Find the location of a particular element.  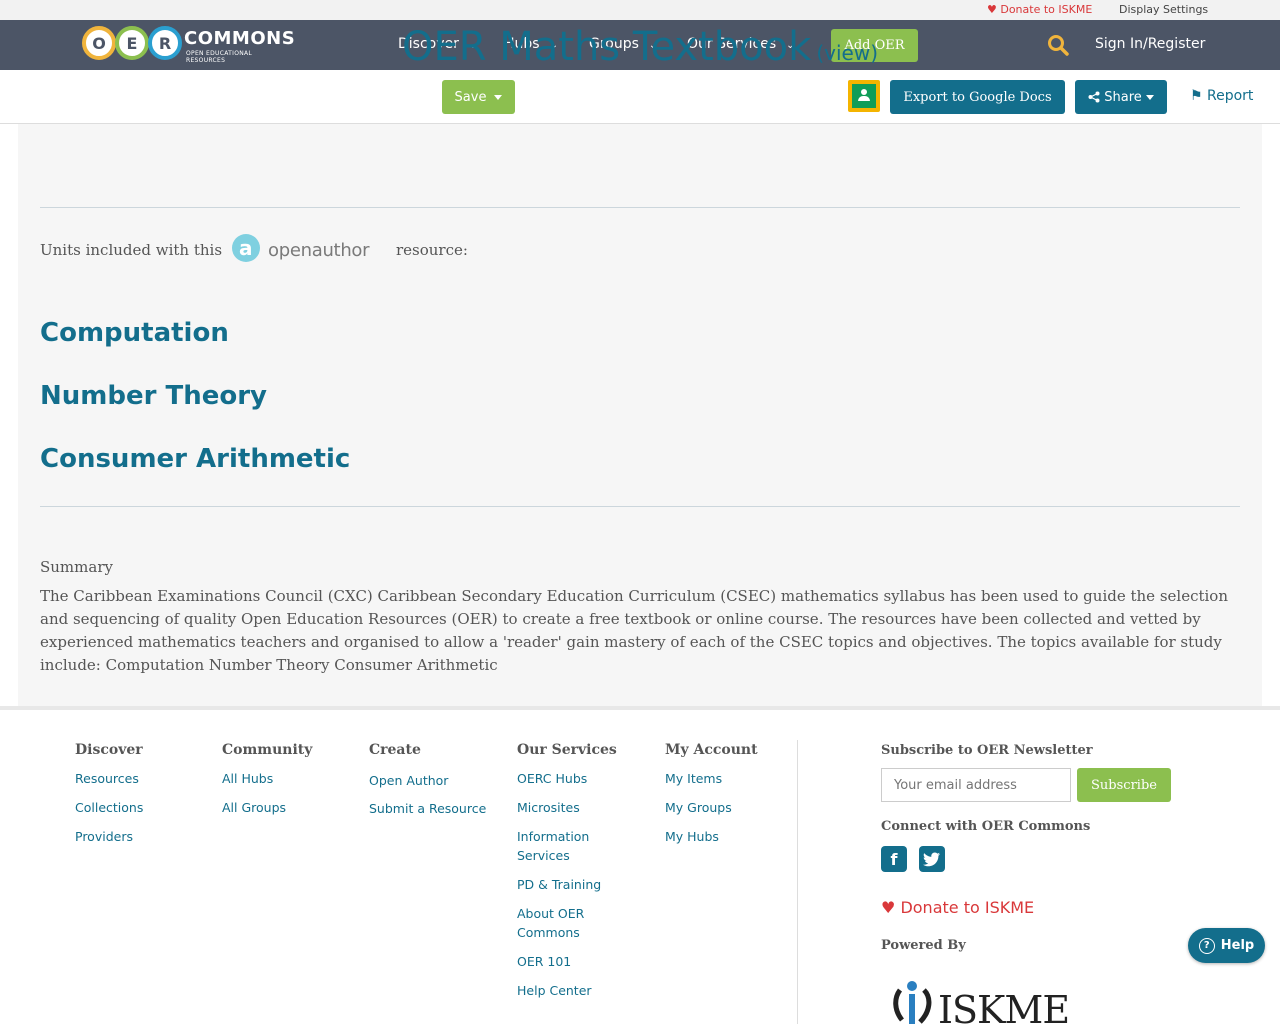

display-settings-link: Display Settings is located at coordinates (1163, 9).